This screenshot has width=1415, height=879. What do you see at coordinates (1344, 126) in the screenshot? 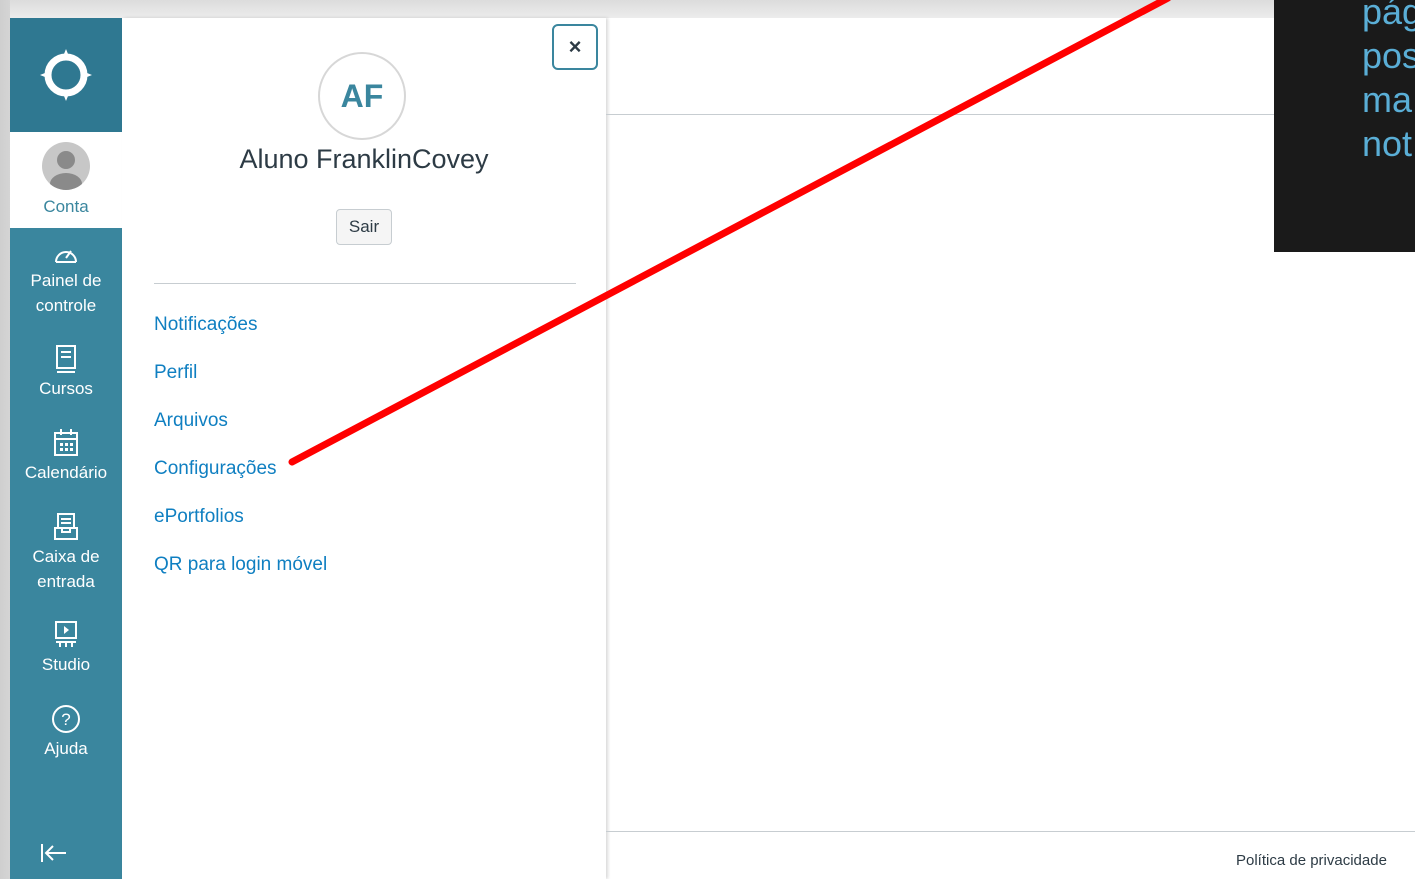
I see `annotation-note-box: pág pos ma not` at bounding box center [1344, 126].